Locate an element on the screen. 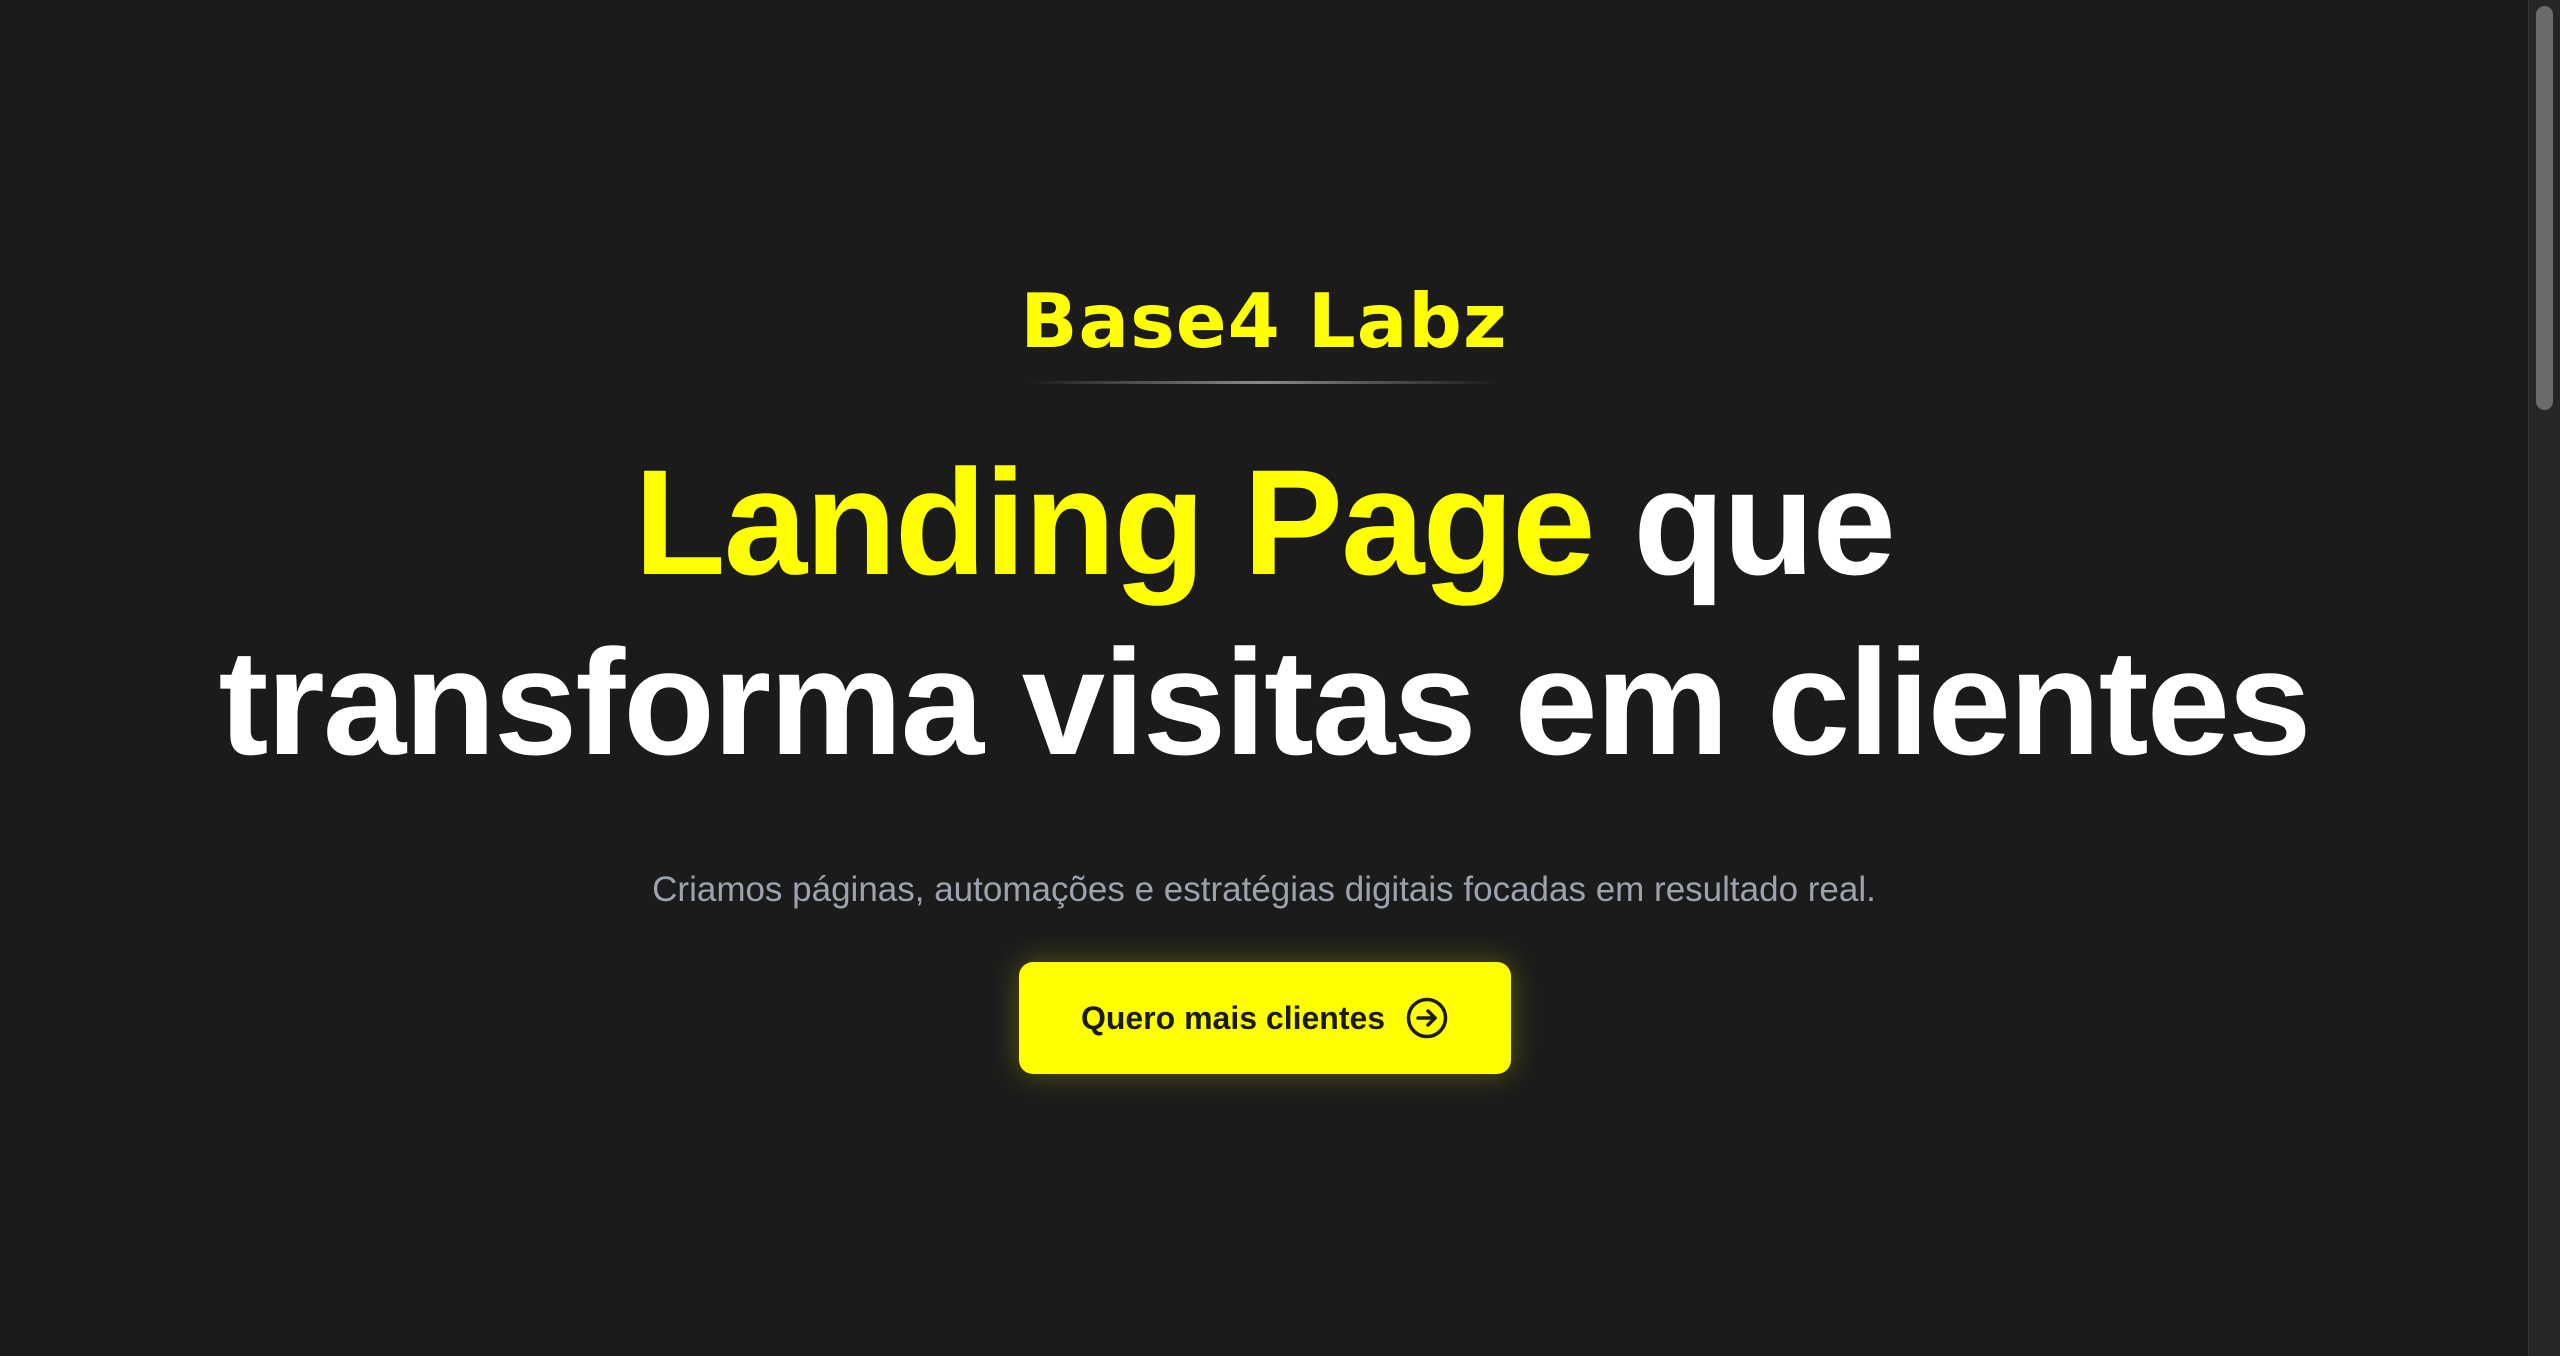 This screenshot has height=1356, width=2560. brand-logo: Base4 Labz is located at coordinates (1264, 321).